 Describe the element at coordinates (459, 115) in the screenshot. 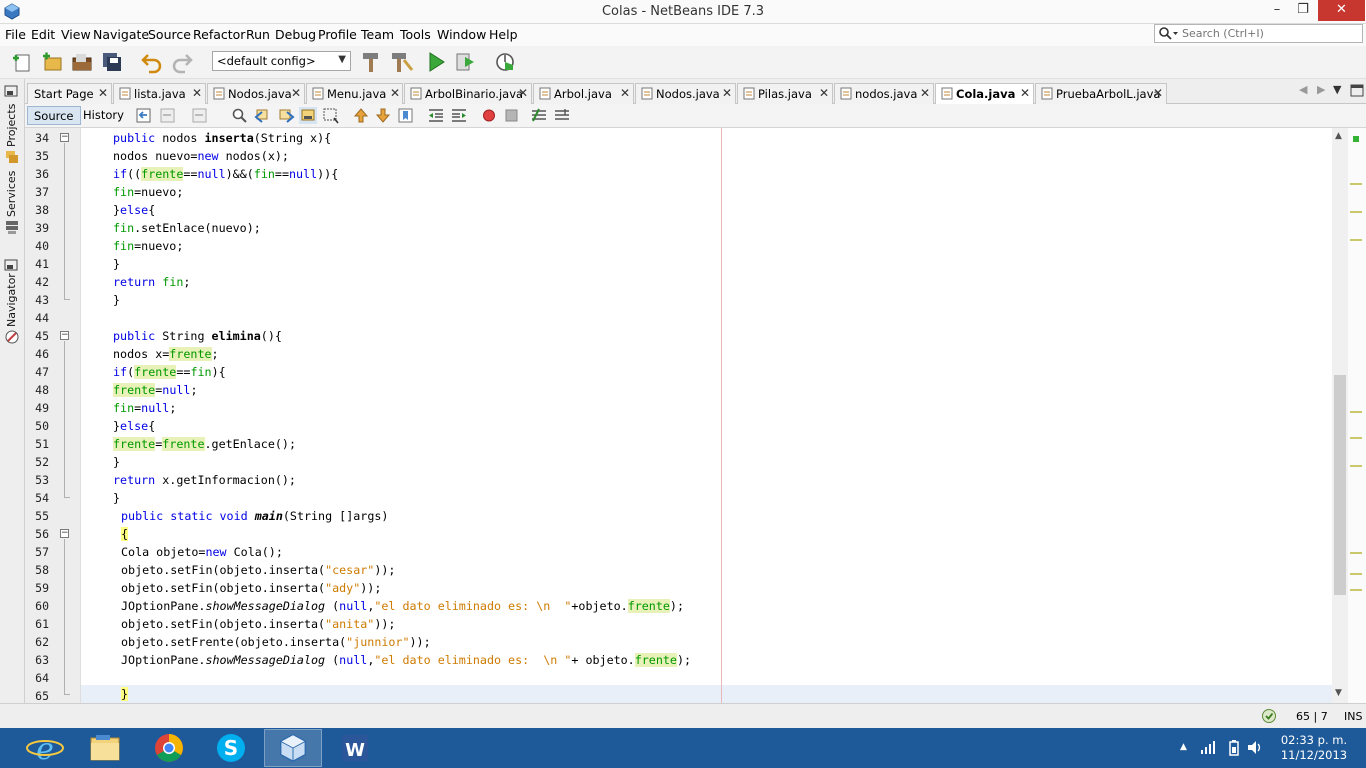

I see `shift-right-icon` at that location.